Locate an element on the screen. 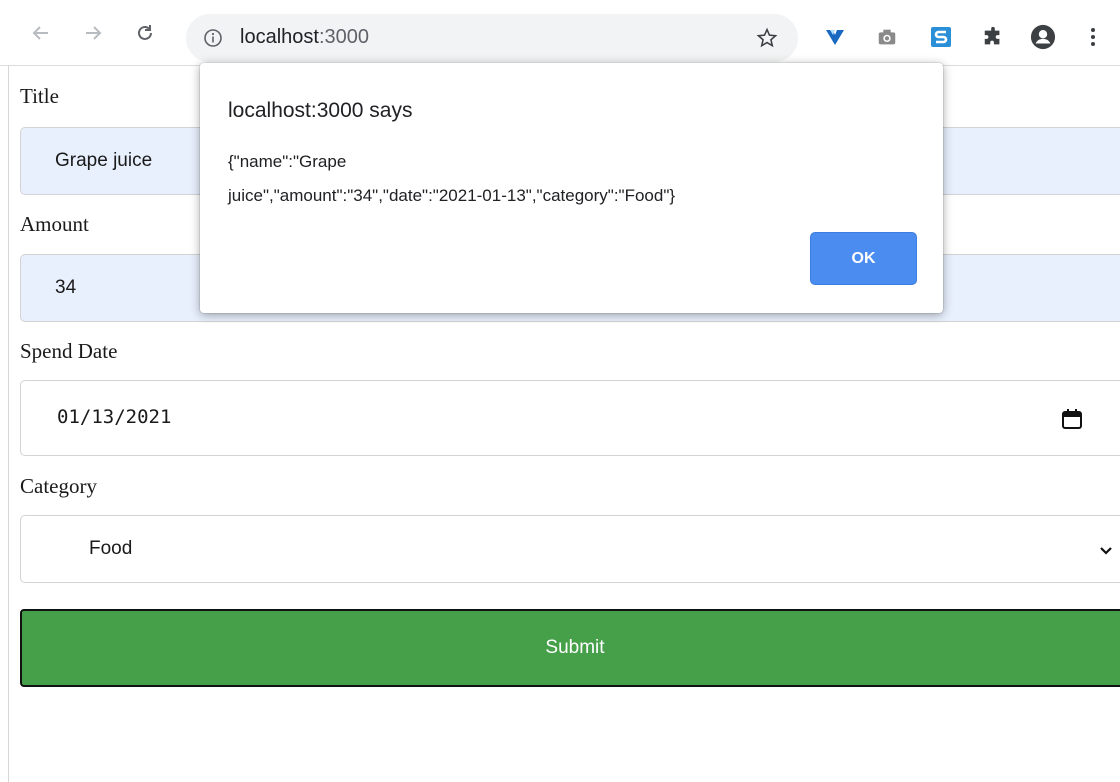 The width and height of the screenshot is (1120, 782). browser-menu-button is located at coordinates (1093, 37).